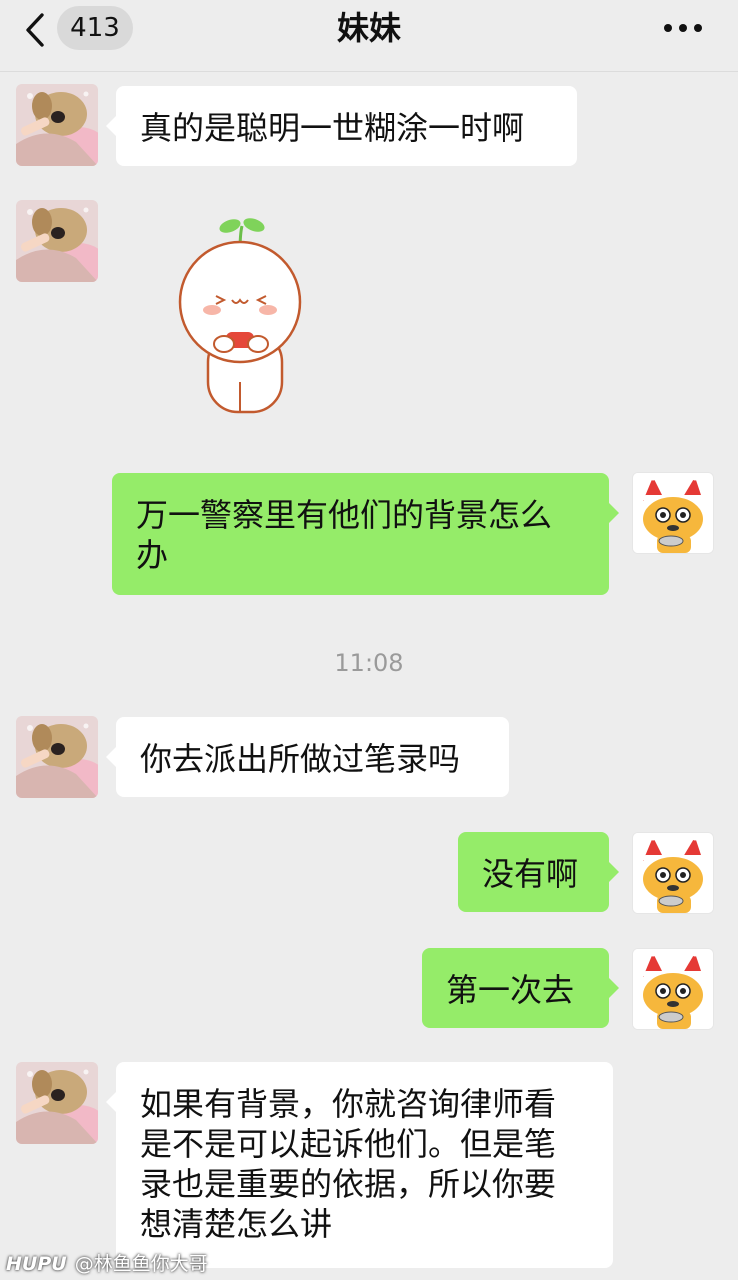 The image size is (738, 1280). I want to click on incoming-message-bubble: 你去派出所做过笔录吗, so click(307, 757).